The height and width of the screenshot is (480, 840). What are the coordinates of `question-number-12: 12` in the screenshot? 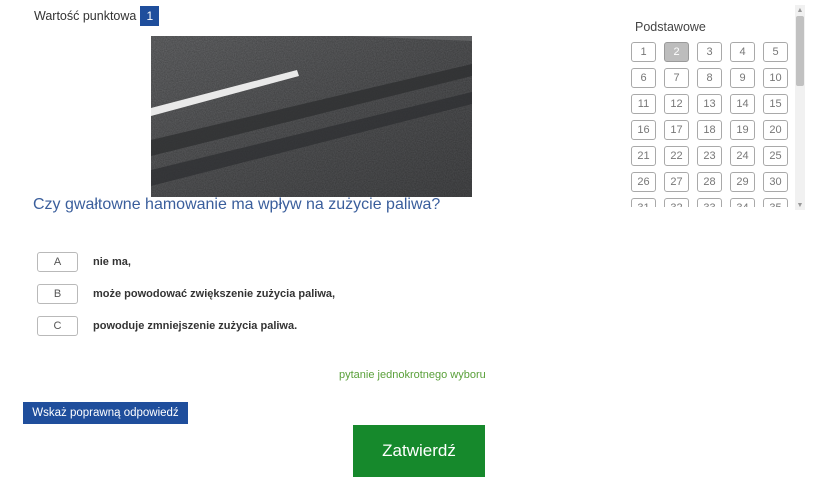 It's located at (676, 104).